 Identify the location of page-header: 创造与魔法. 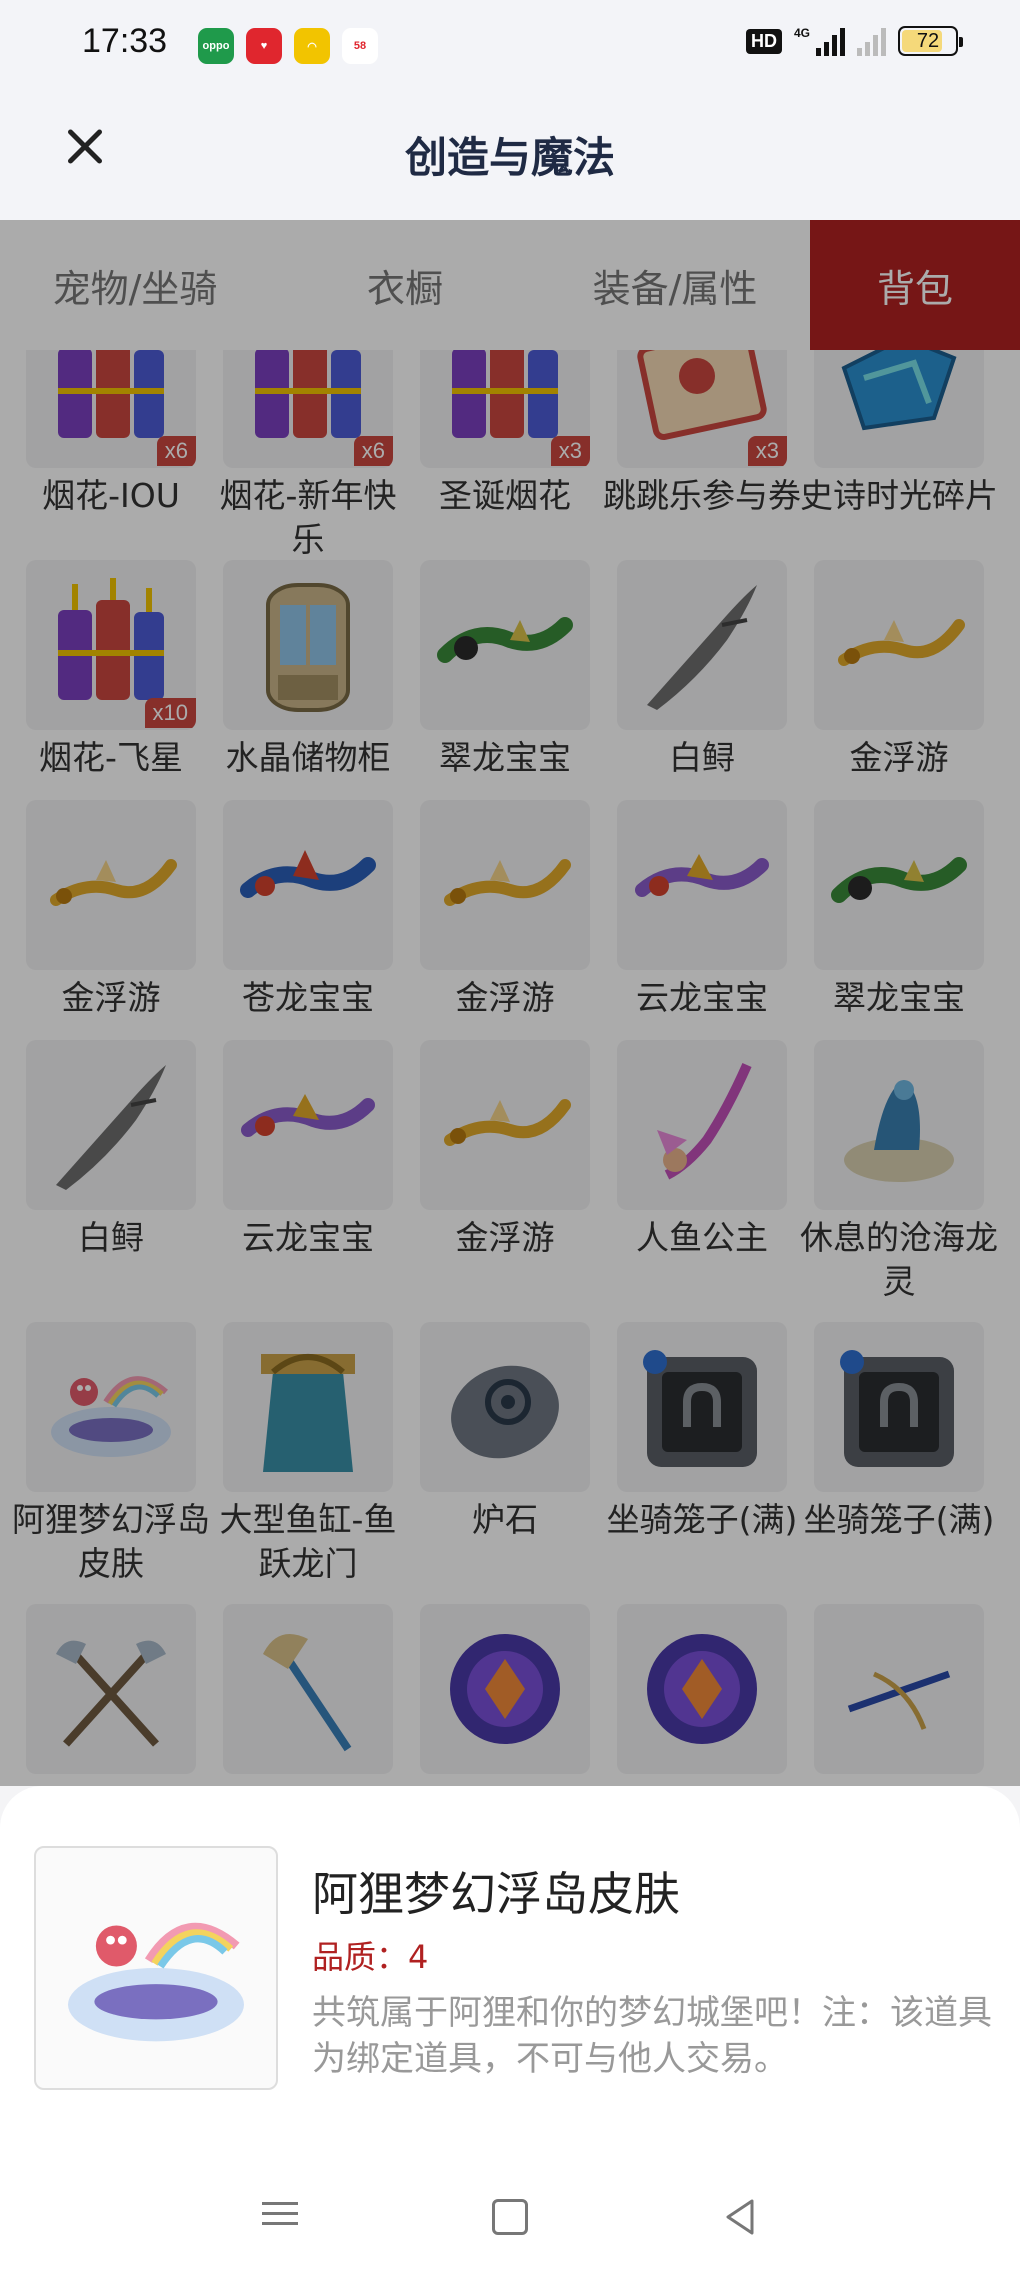
(510, 155).